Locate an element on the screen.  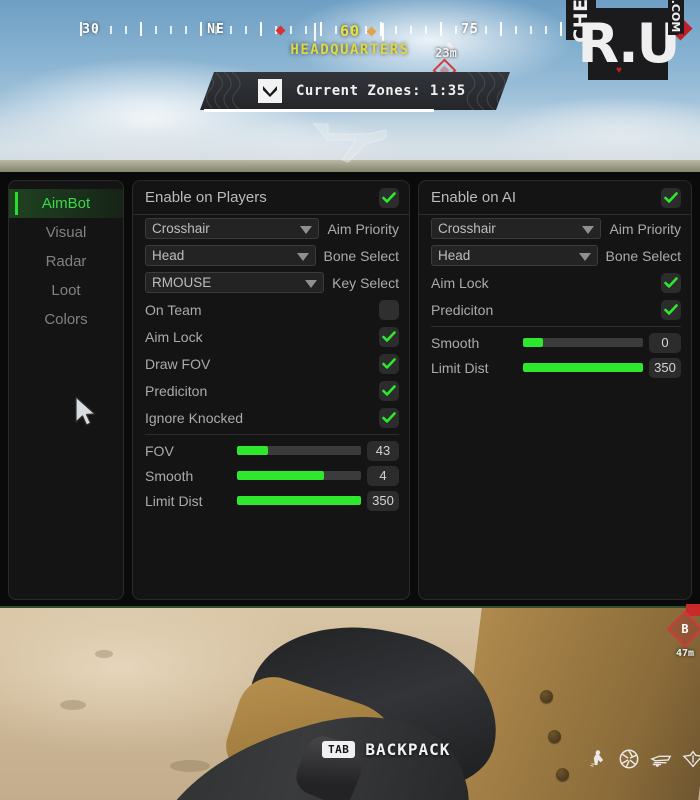
checkbox-draw-fov is located at coordinates (389, 363).